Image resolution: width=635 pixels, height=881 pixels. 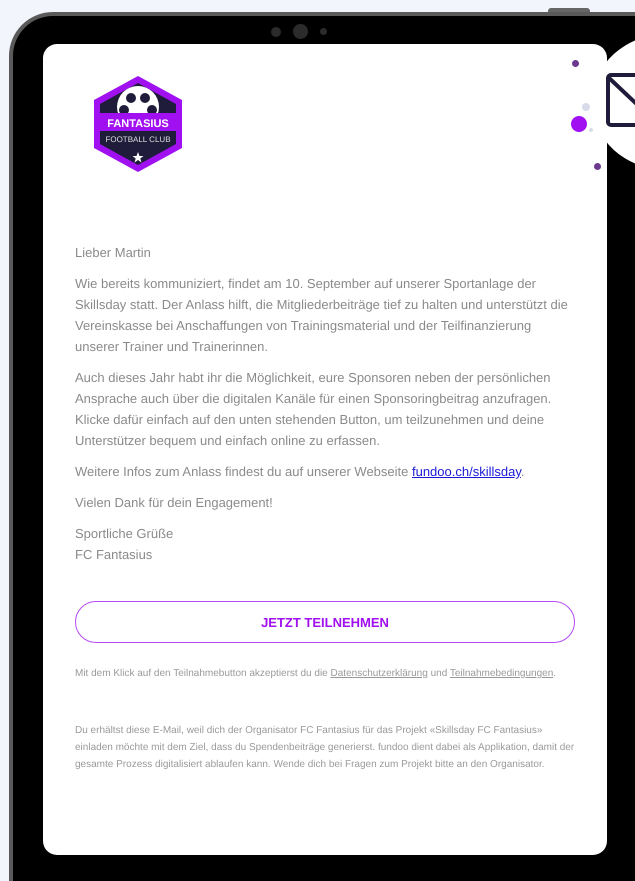 I want to click on join-button: JETZT TEILNEHMEN, so click(x=325, y=622).